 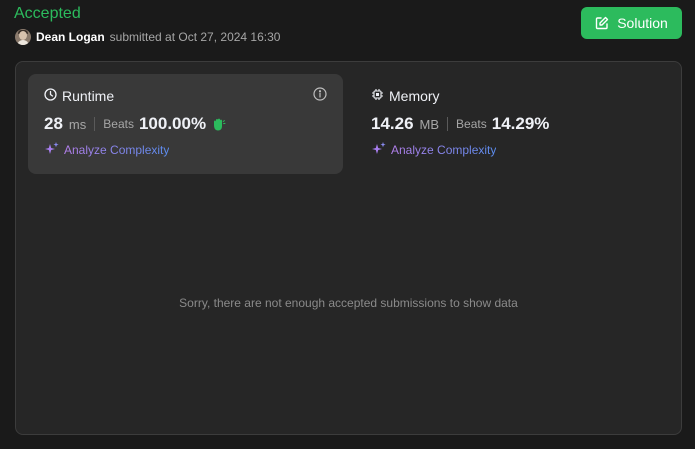 I want to click on memory-header: Memory, so click(x=512, y=96).